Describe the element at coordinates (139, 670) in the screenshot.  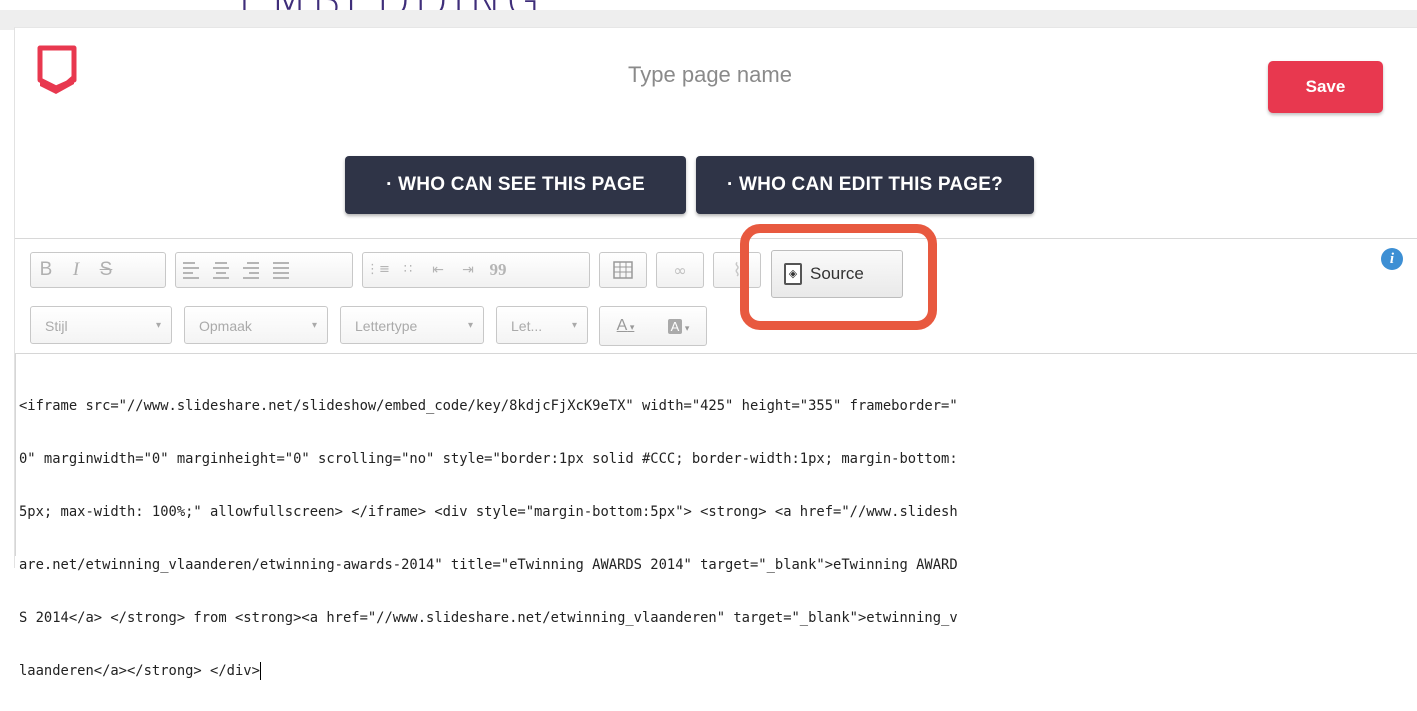
I see `code-line-text: laanderen</a></strong> </div>` at that location.